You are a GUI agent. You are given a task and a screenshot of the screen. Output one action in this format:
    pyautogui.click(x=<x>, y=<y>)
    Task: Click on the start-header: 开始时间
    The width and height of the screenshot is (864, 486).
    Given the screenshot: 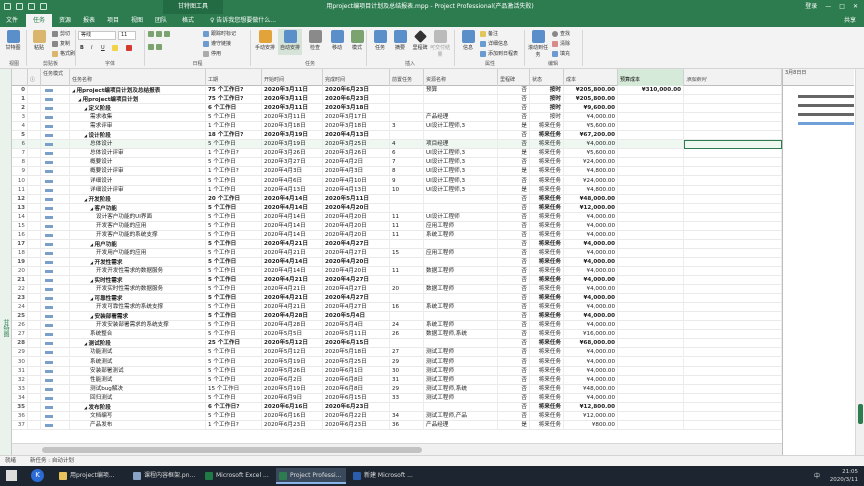 What is the action you would take?
    pyautogui.click(x=292, y=77)
    